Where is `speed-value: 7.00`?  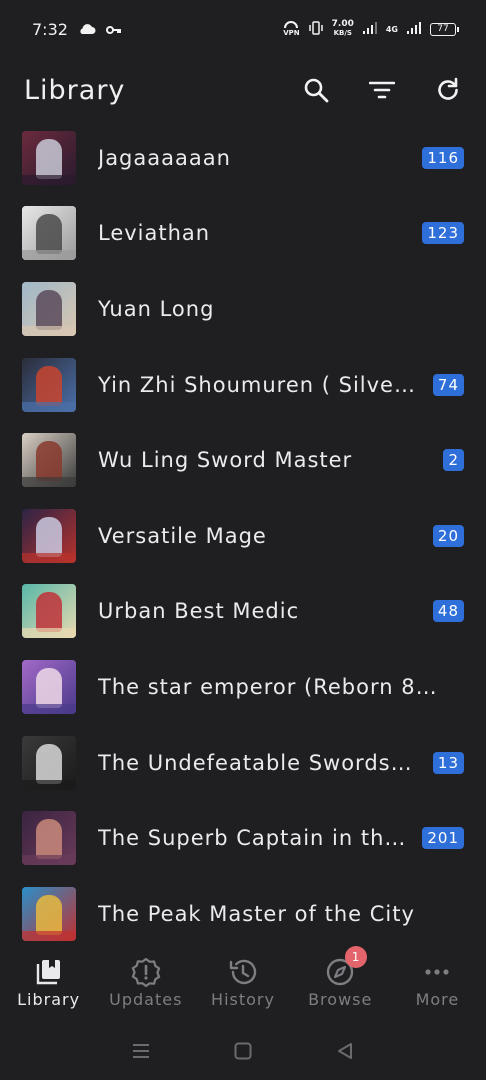
speed-value: 7.00 is located at coordinates (342, 24).